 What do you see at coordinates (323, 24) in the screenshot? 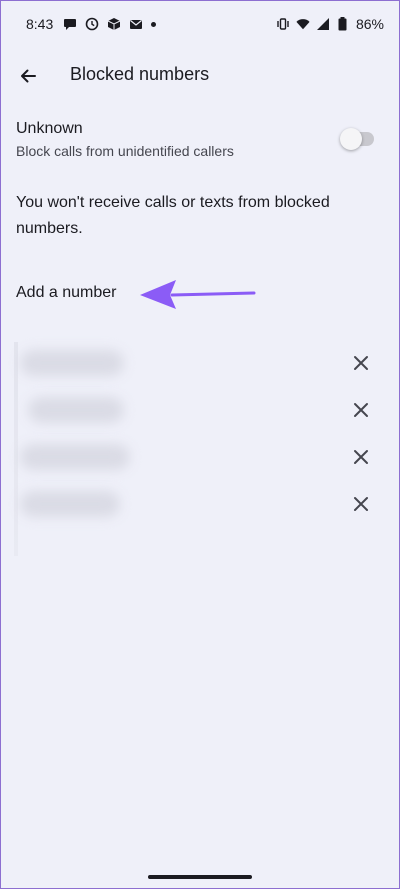
I see `signal-icon` at bounding box center [323, 24].